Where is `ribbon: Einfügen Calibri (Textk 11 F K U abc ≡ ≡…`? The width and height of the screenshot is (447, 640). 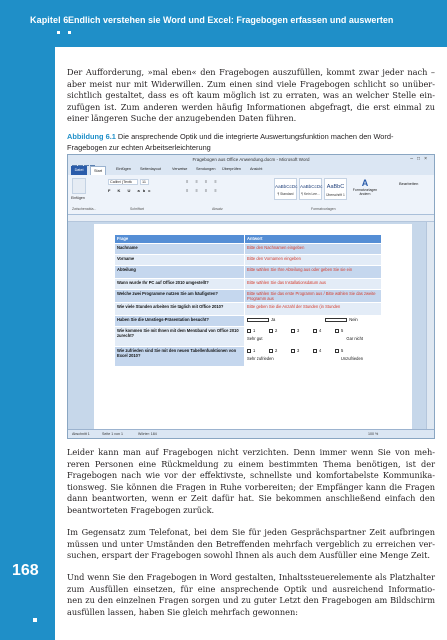 ribbon: Einfügen Calibri (Textk 11 F K U abc ≡ ≡… is located at coordinates (251, 195).